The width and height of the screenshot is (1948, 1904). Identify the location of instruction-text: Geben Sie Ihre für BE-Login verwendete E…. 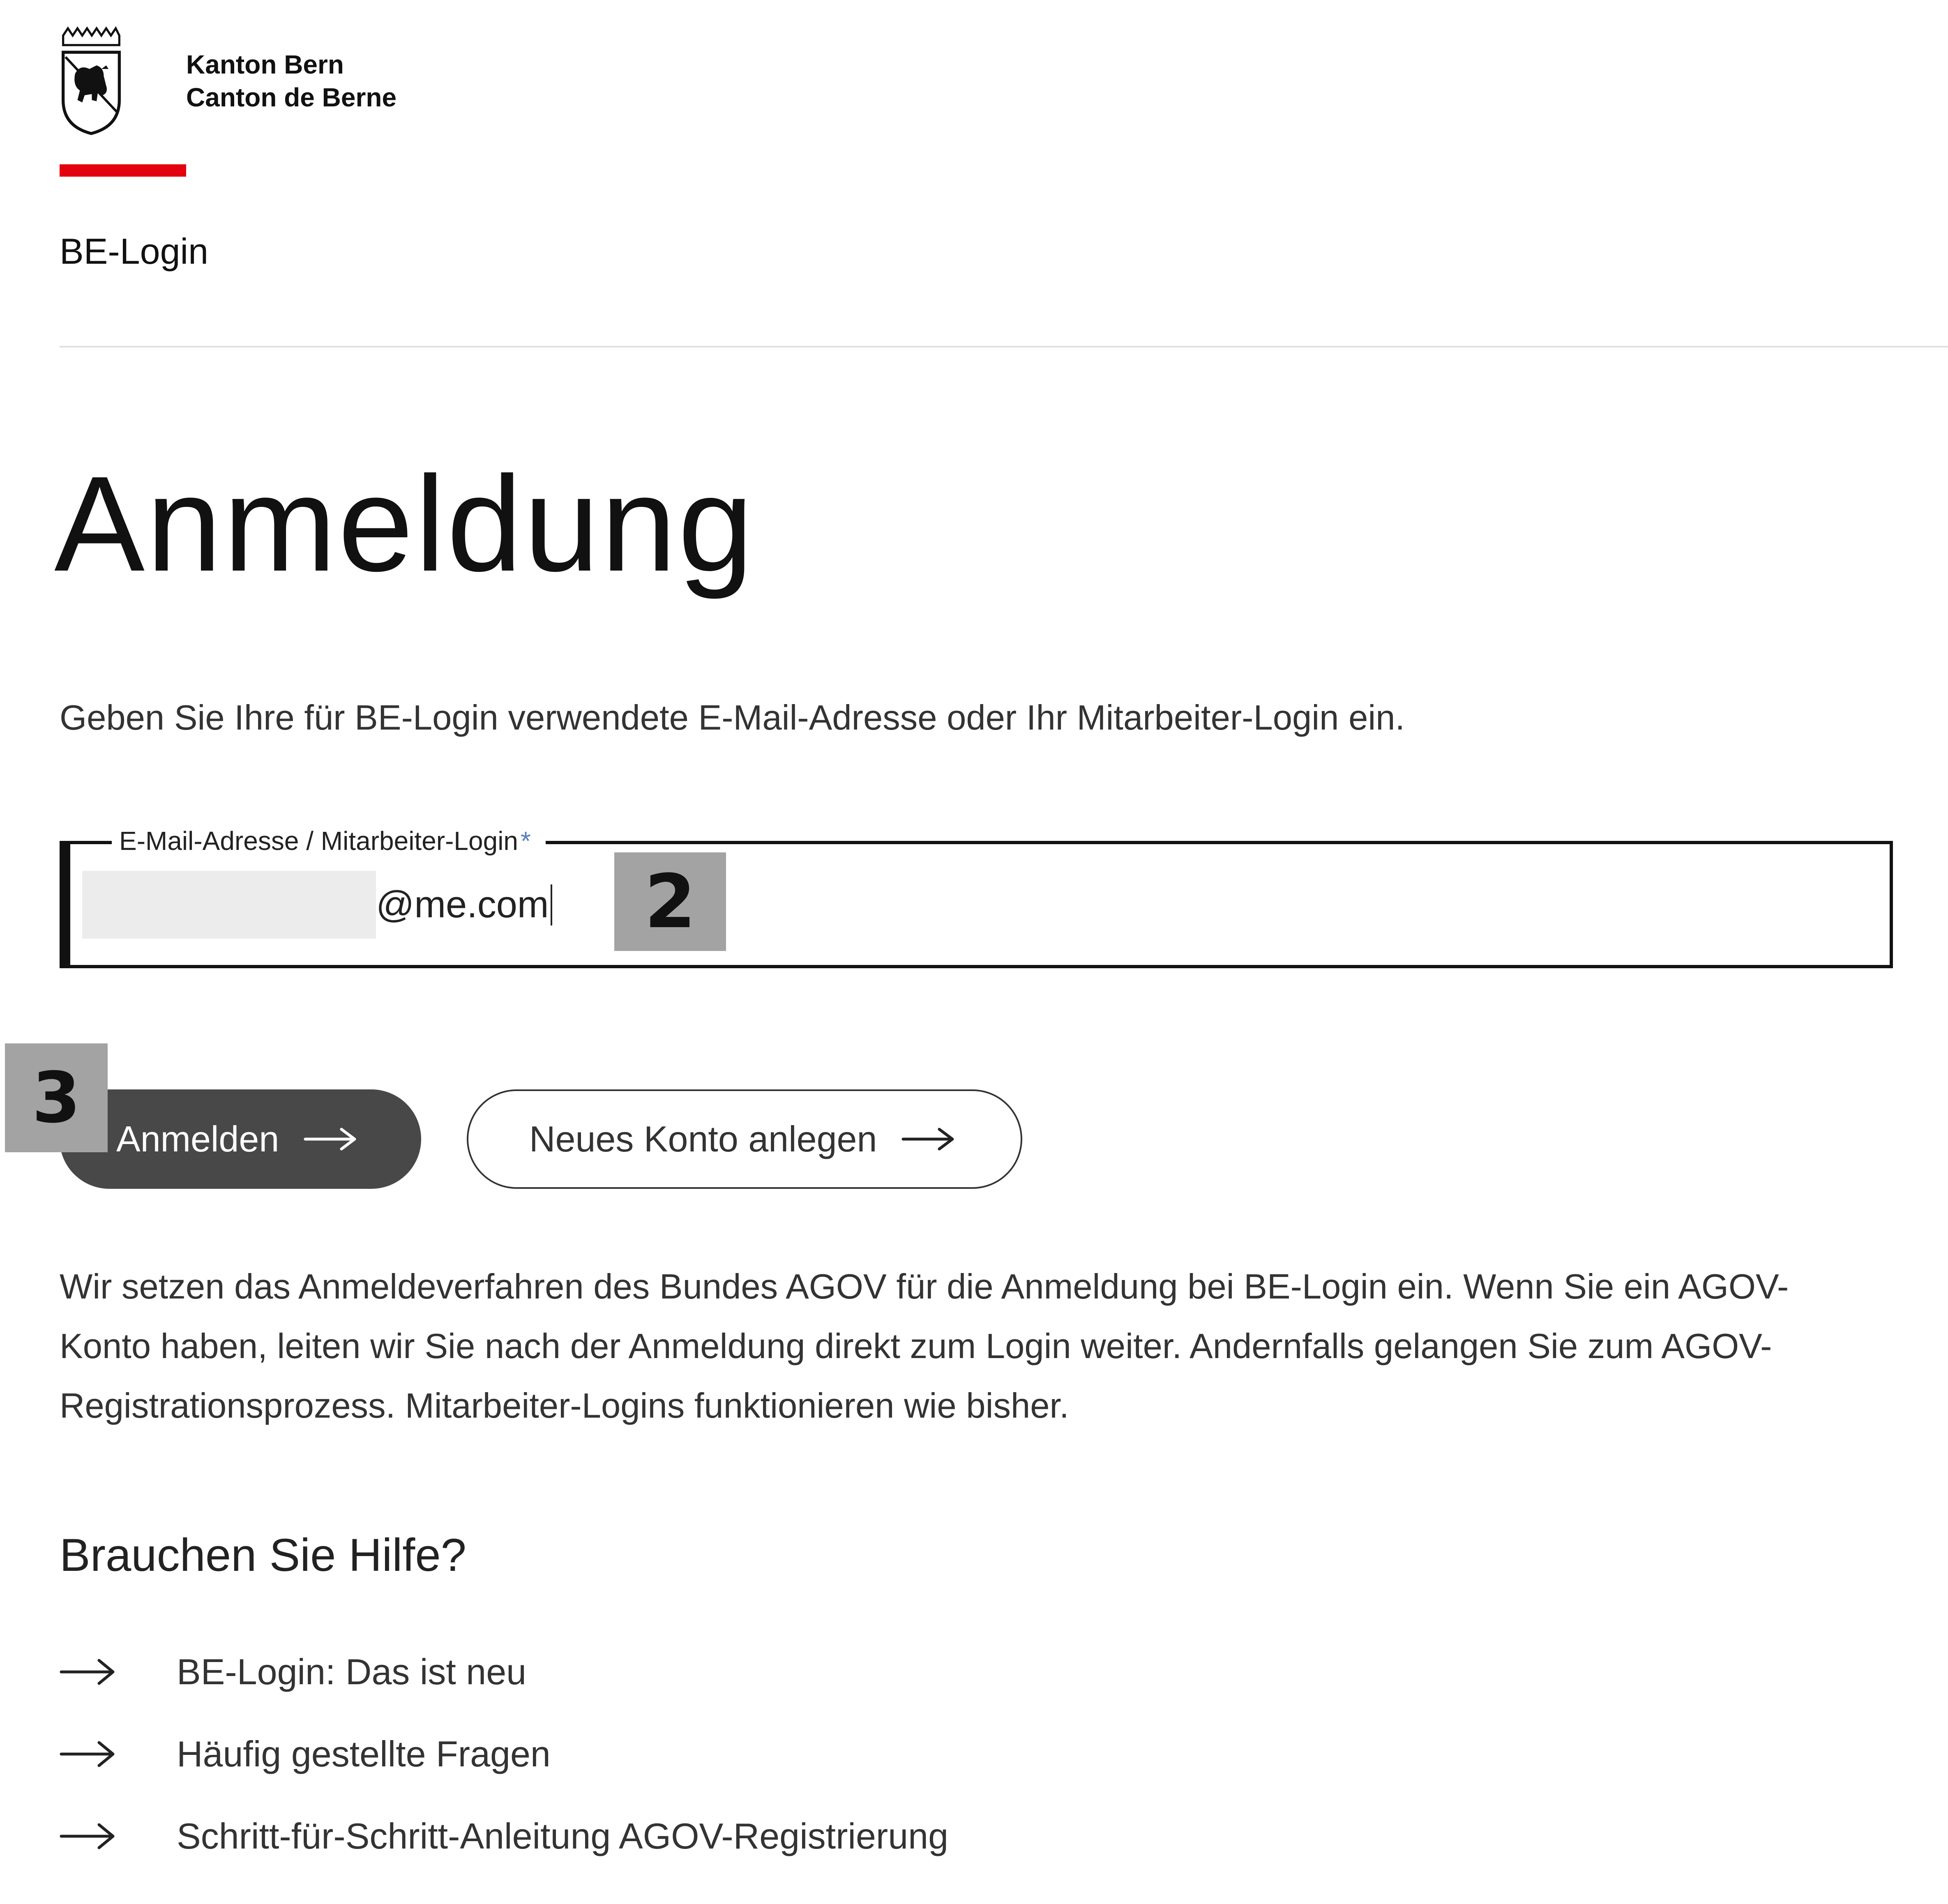
(732, 717).